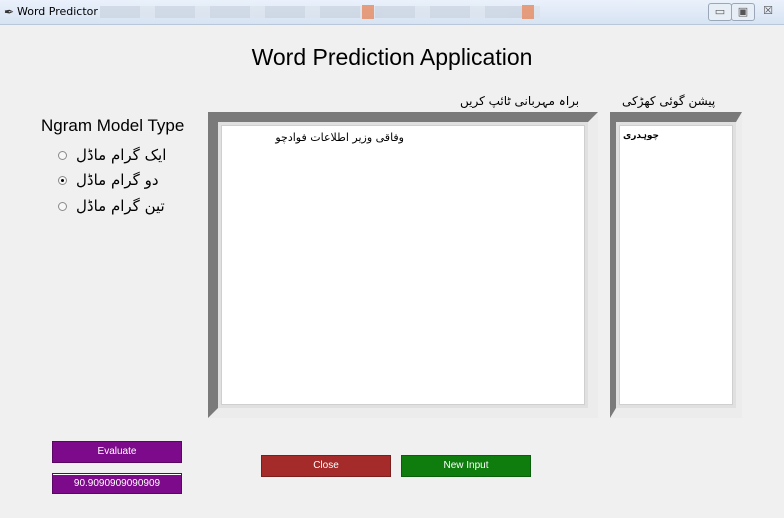  What do you see at coordinates (669, 101) in the screenshot?
I see `prediction-label: پیشن گوئی کھڑکی` at bounding box center [669, 101].